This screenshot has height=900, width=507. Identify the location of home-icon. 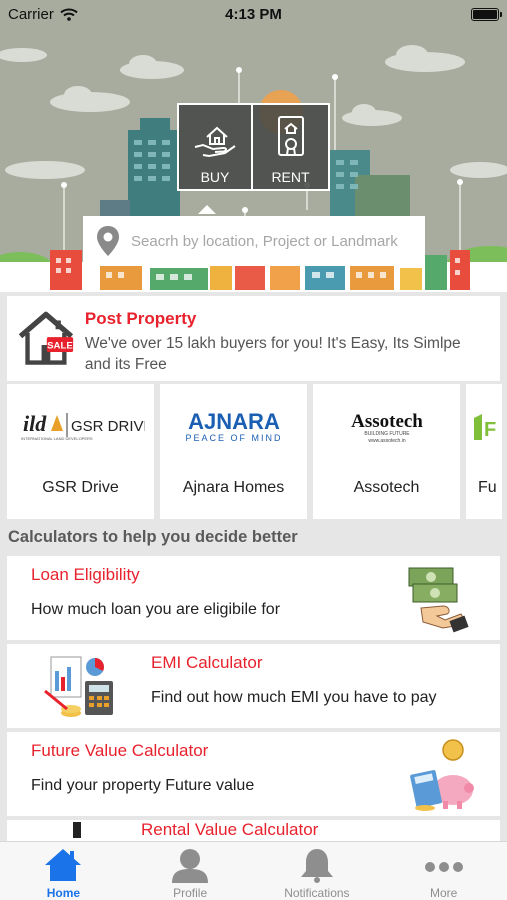
(63, 865).